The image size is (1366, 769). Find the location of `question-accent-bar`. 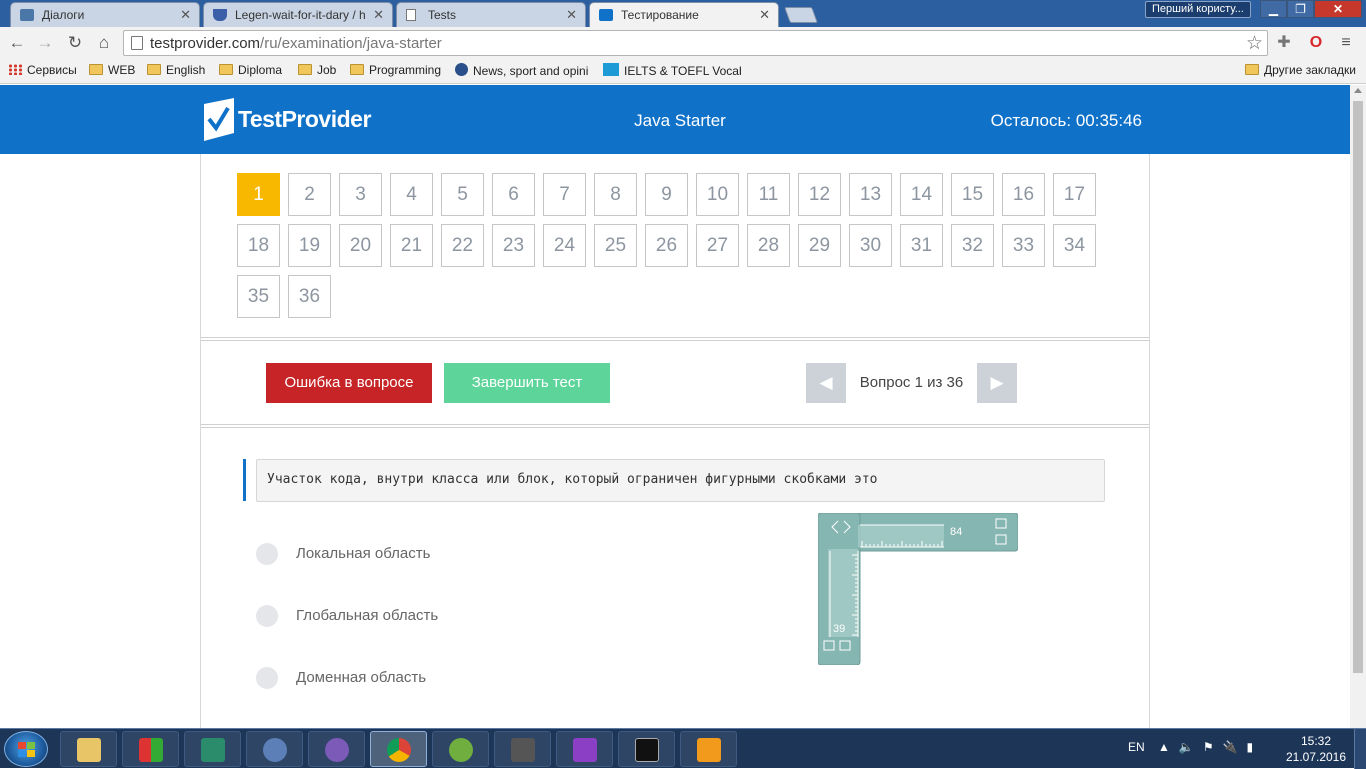

question-accent-bar is located at coordinates (244, 480).